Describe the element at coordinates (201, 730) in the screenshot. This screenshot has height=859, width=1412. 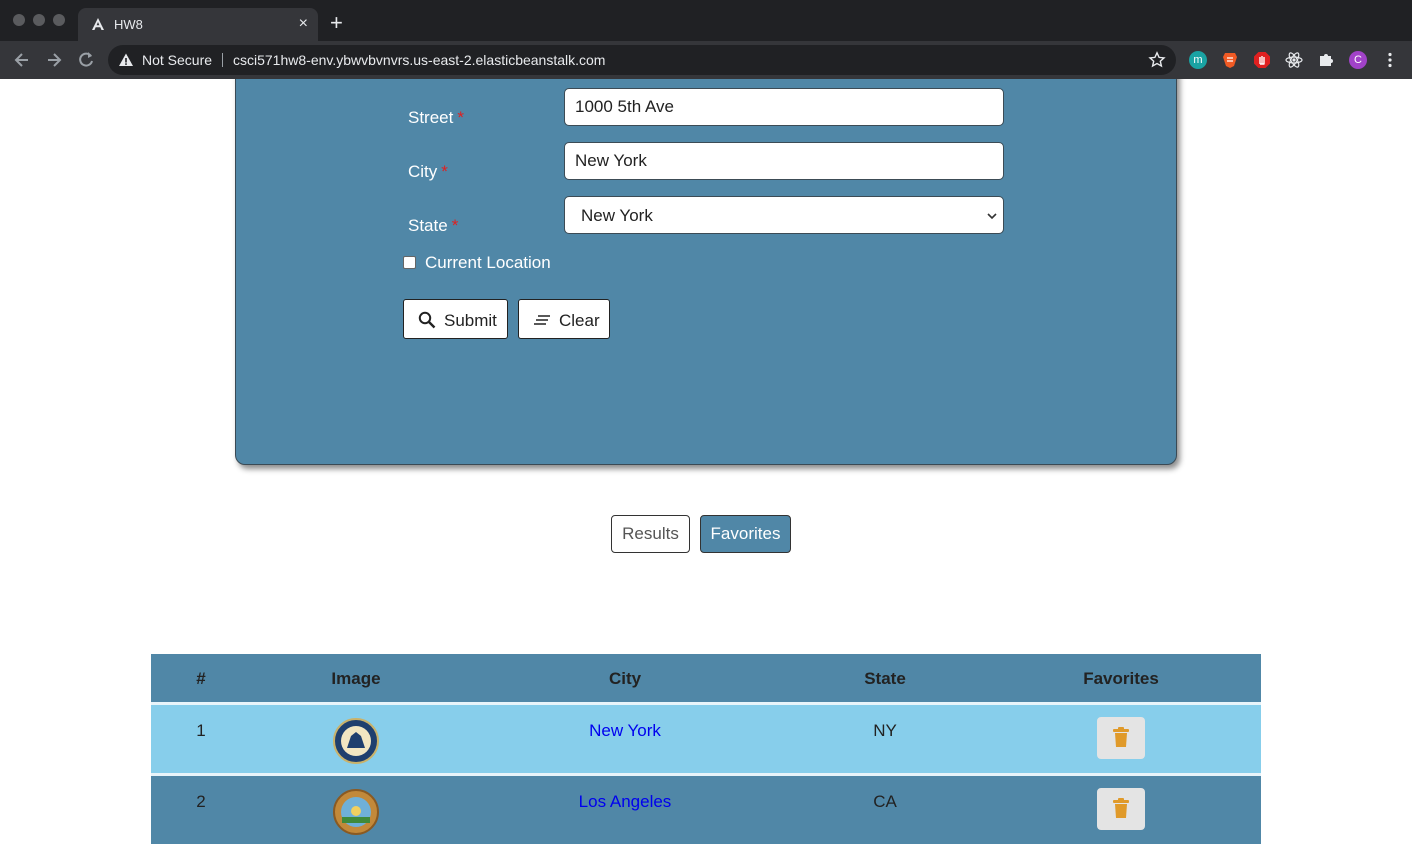
I see `row-index: 1` at that location.